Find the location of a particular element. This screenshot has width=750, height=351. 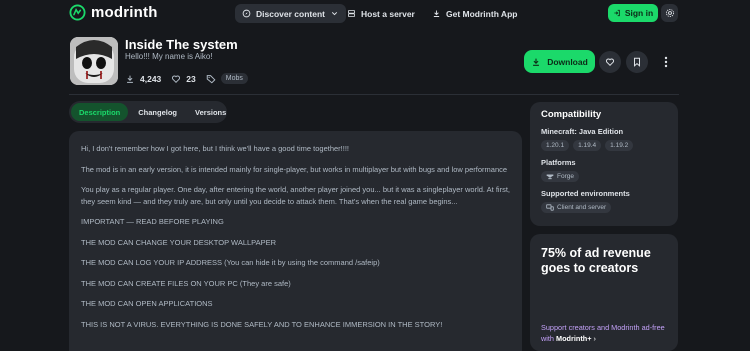

sign-in-icon is located at coordinates (617, 13).